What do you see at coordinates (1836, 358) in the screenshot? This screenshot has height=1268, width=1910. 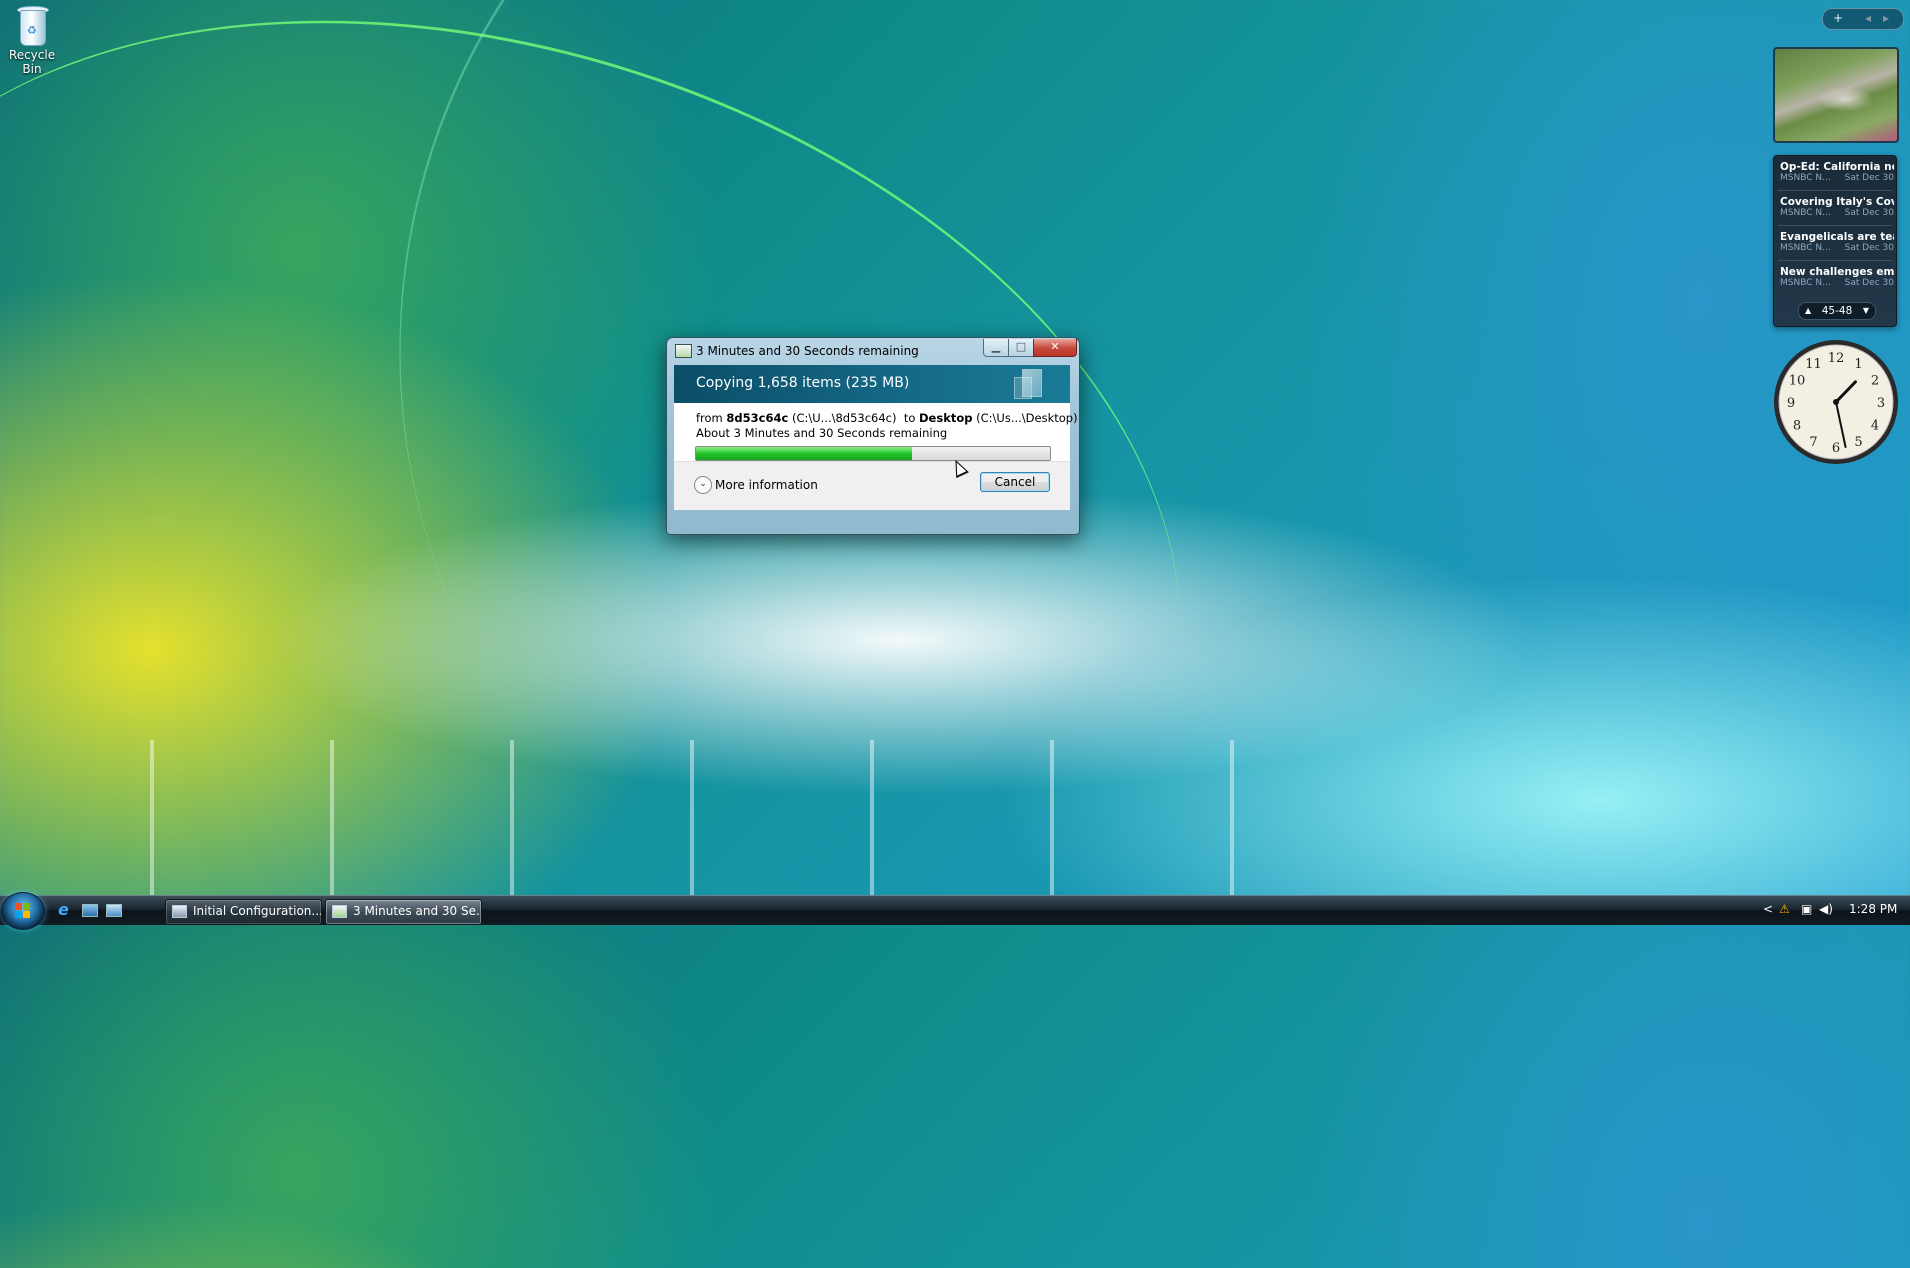 I see `clock-number: 12` at bounding box center [1836, 358].